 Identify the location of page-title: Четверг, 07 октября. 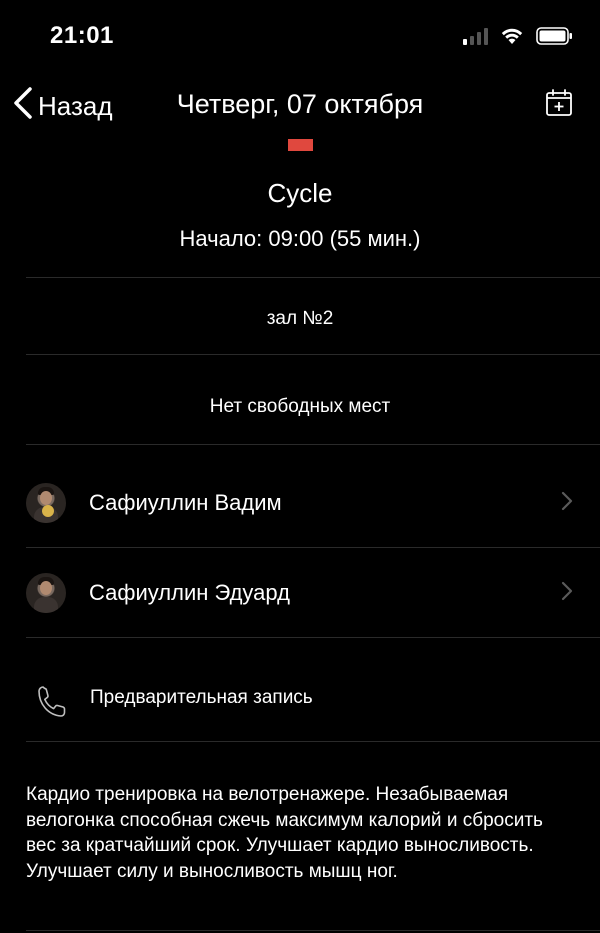
(300, 104).